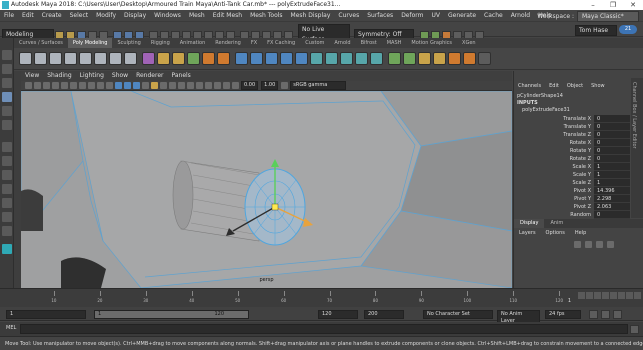 This screenshot has width=643, height=350. Describe the element at coordinates (546, 110) in the screenshot. I see `node-name: polyExtrudeFace31` at that location.